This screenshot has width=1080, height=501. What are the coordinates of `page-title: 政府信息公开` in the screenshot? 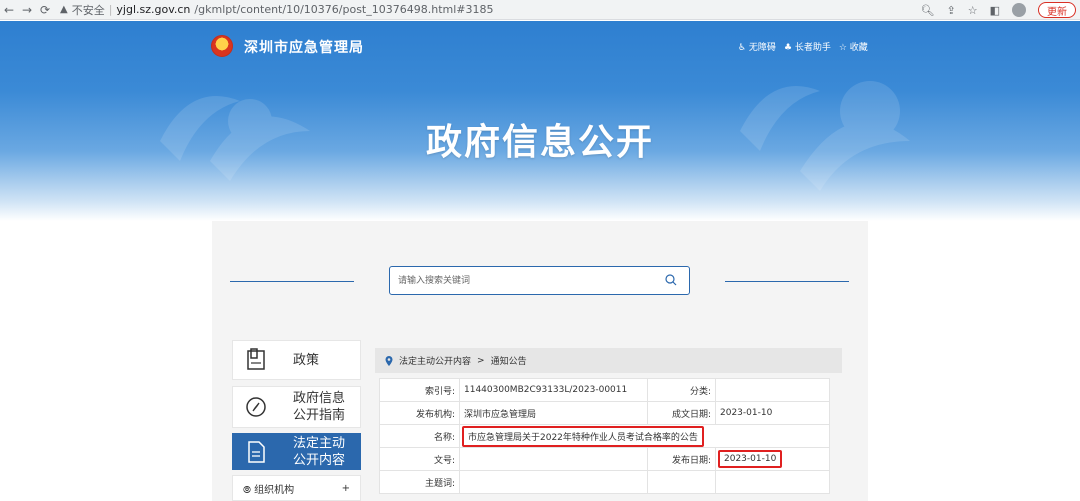 It's located at (539, 142).